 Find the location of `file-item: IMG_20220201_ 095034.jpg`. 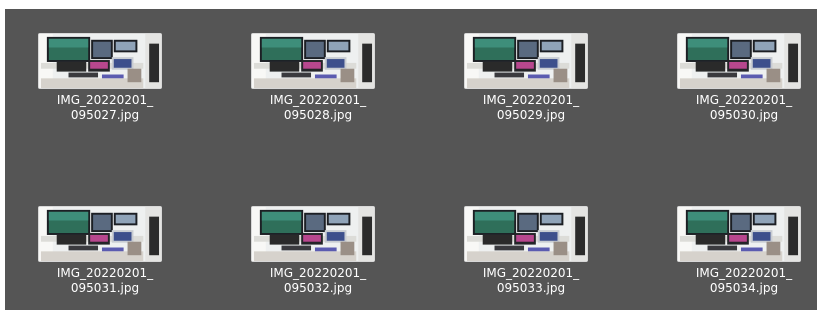

file-item: IMG_20220201_ 095034.jpg is located at coordinates (745, 256).